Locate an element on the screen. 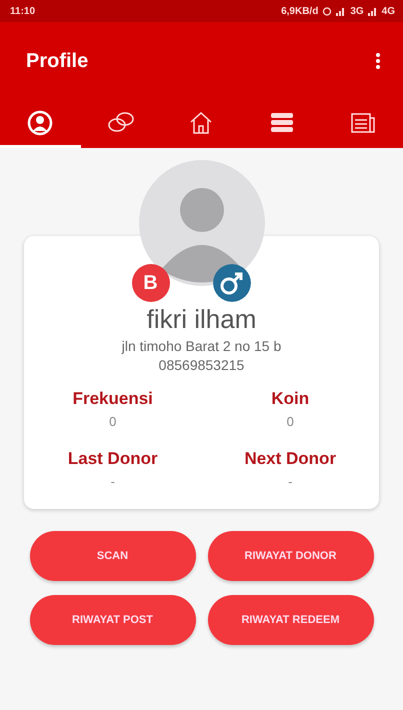  status-time: 11:10 is located at coordinates (23, 11).